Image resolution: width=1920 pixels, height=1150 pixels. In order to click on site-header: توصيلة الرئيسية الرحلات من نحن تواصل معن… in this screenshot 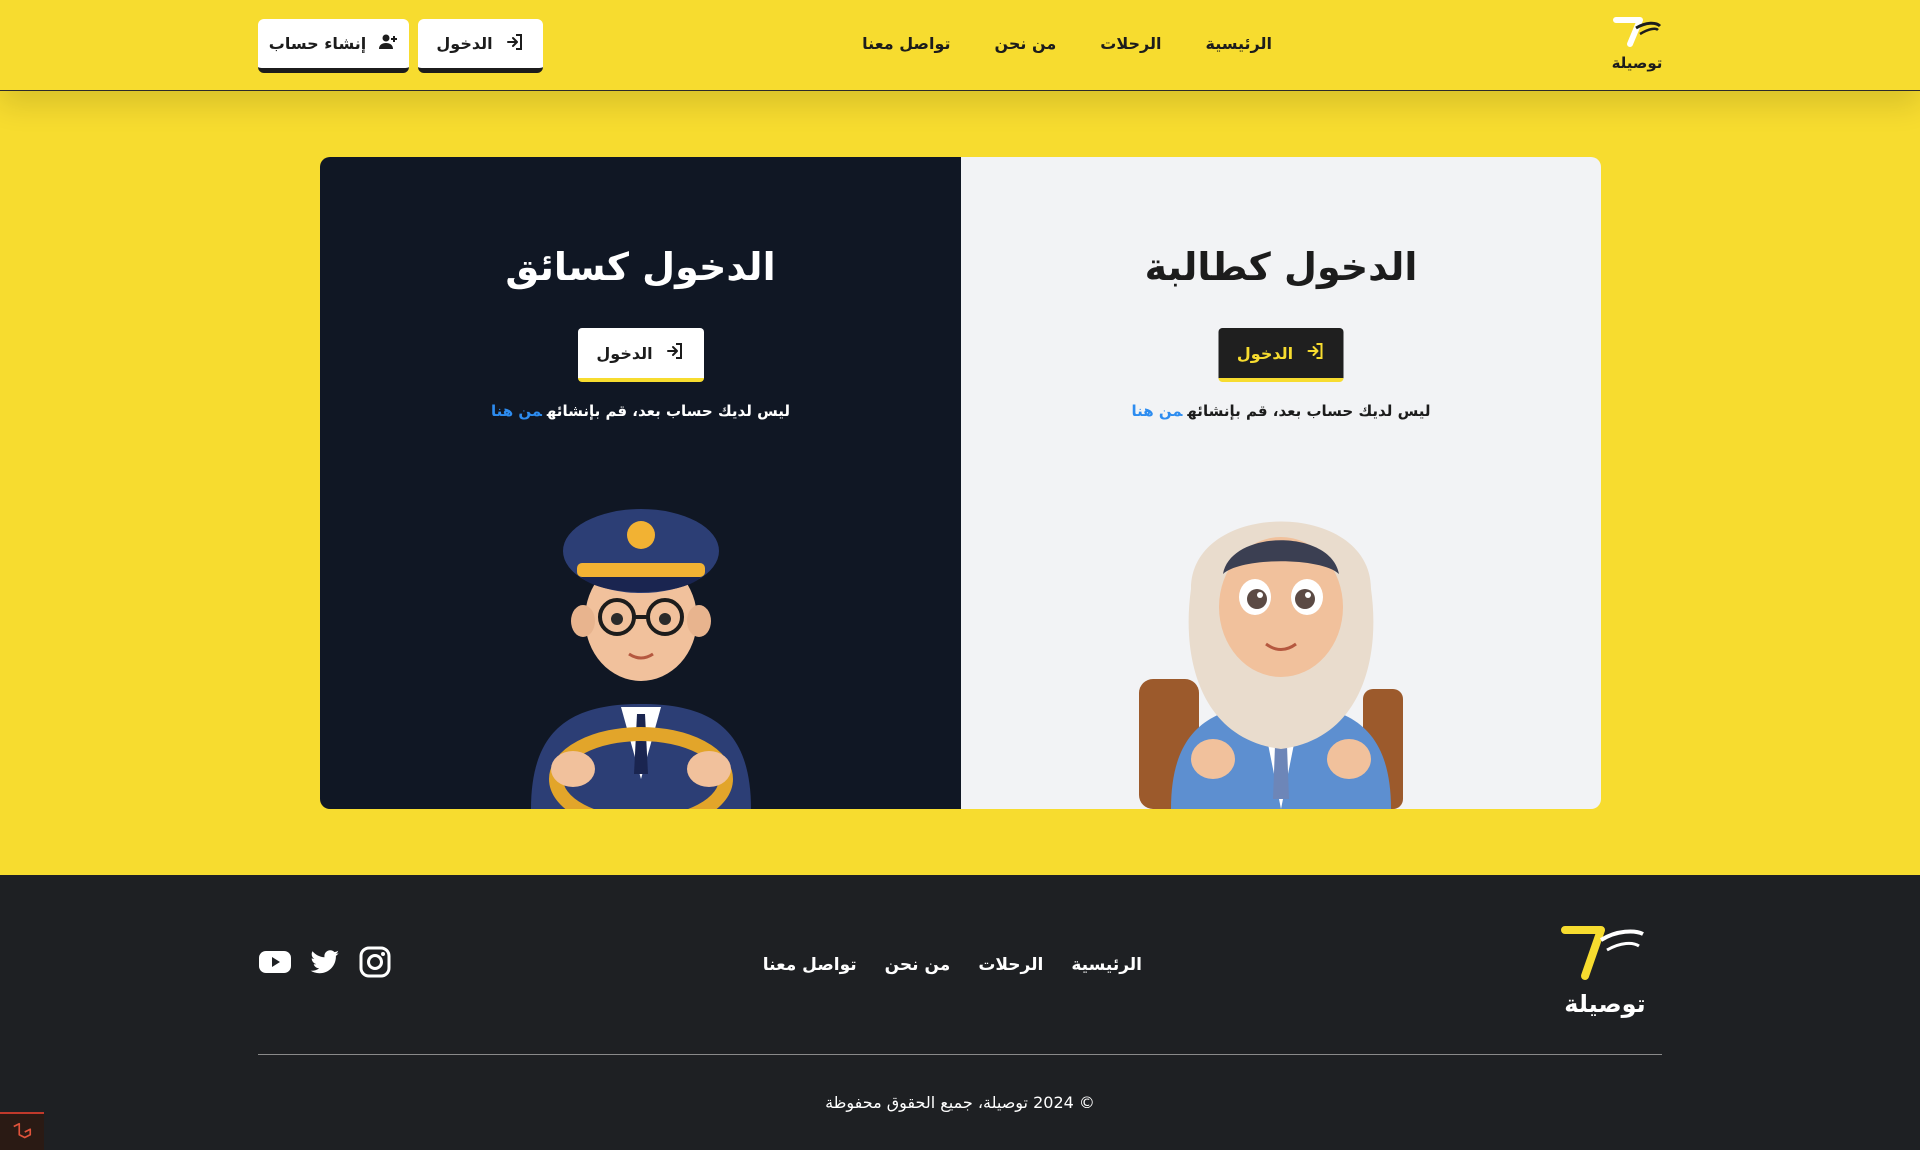, I will do `click(960, 45)`.